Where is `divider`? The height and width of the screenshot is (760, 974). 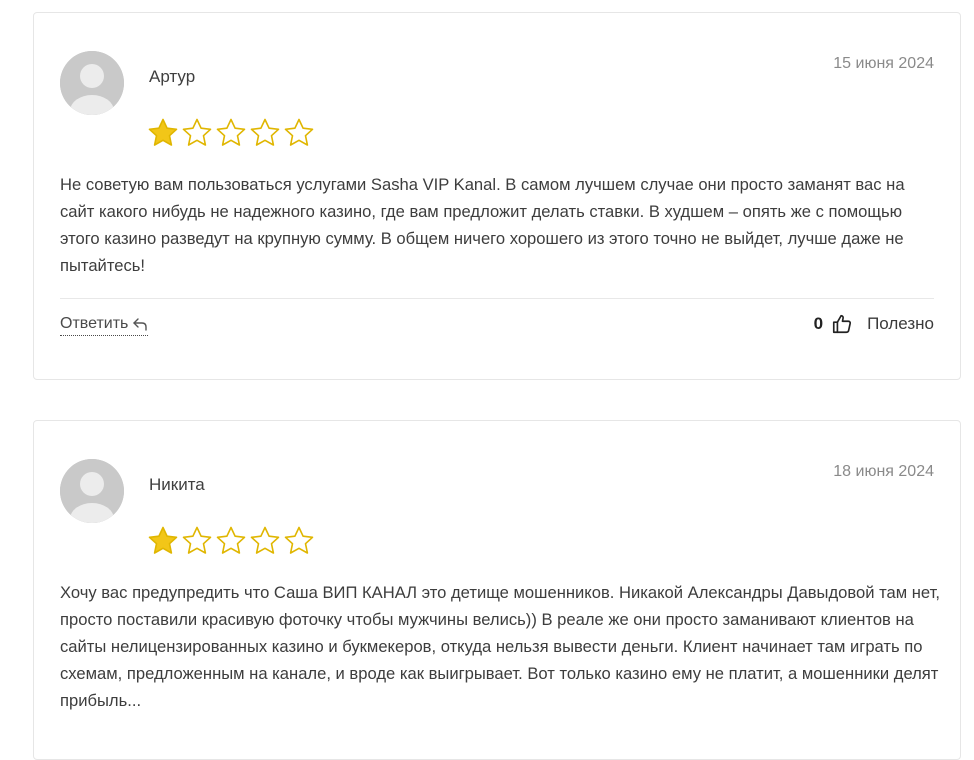 divider is located at coordinates (497, 298).